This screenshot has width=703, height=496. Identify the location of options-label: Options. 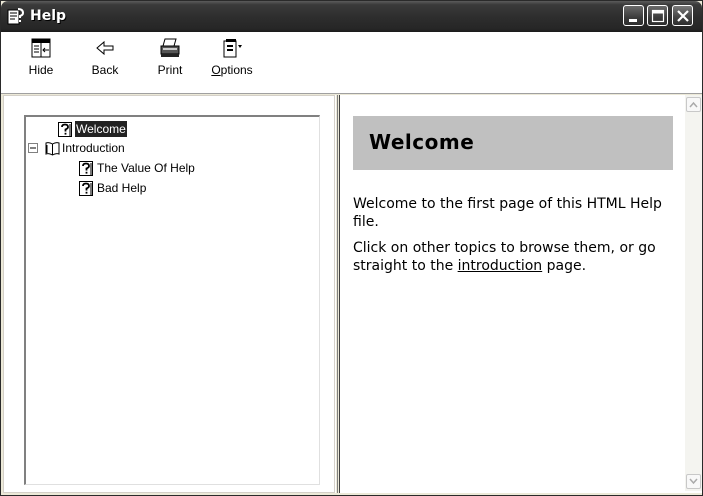
(232, 70).